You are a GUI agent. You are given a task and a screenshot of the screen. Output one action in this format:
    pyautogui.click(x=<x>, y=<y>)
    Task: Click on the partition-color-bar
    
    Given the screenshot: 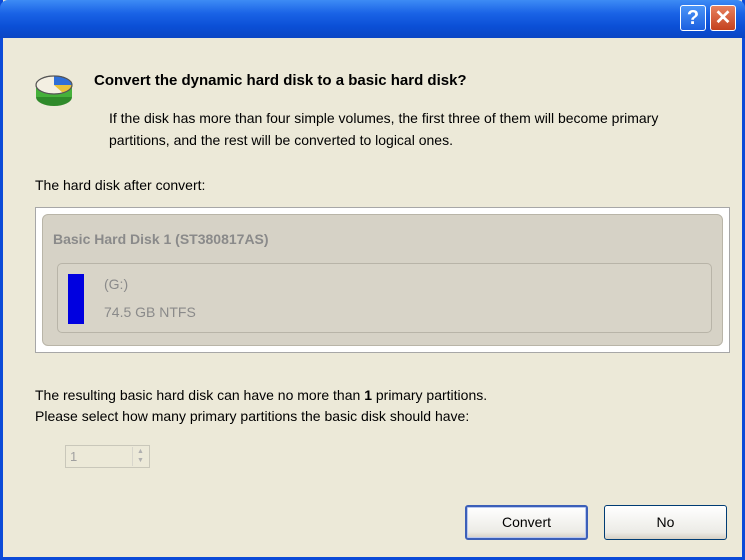 What is the action you would take?
    pyautogui.click(x=76, y=299)
    